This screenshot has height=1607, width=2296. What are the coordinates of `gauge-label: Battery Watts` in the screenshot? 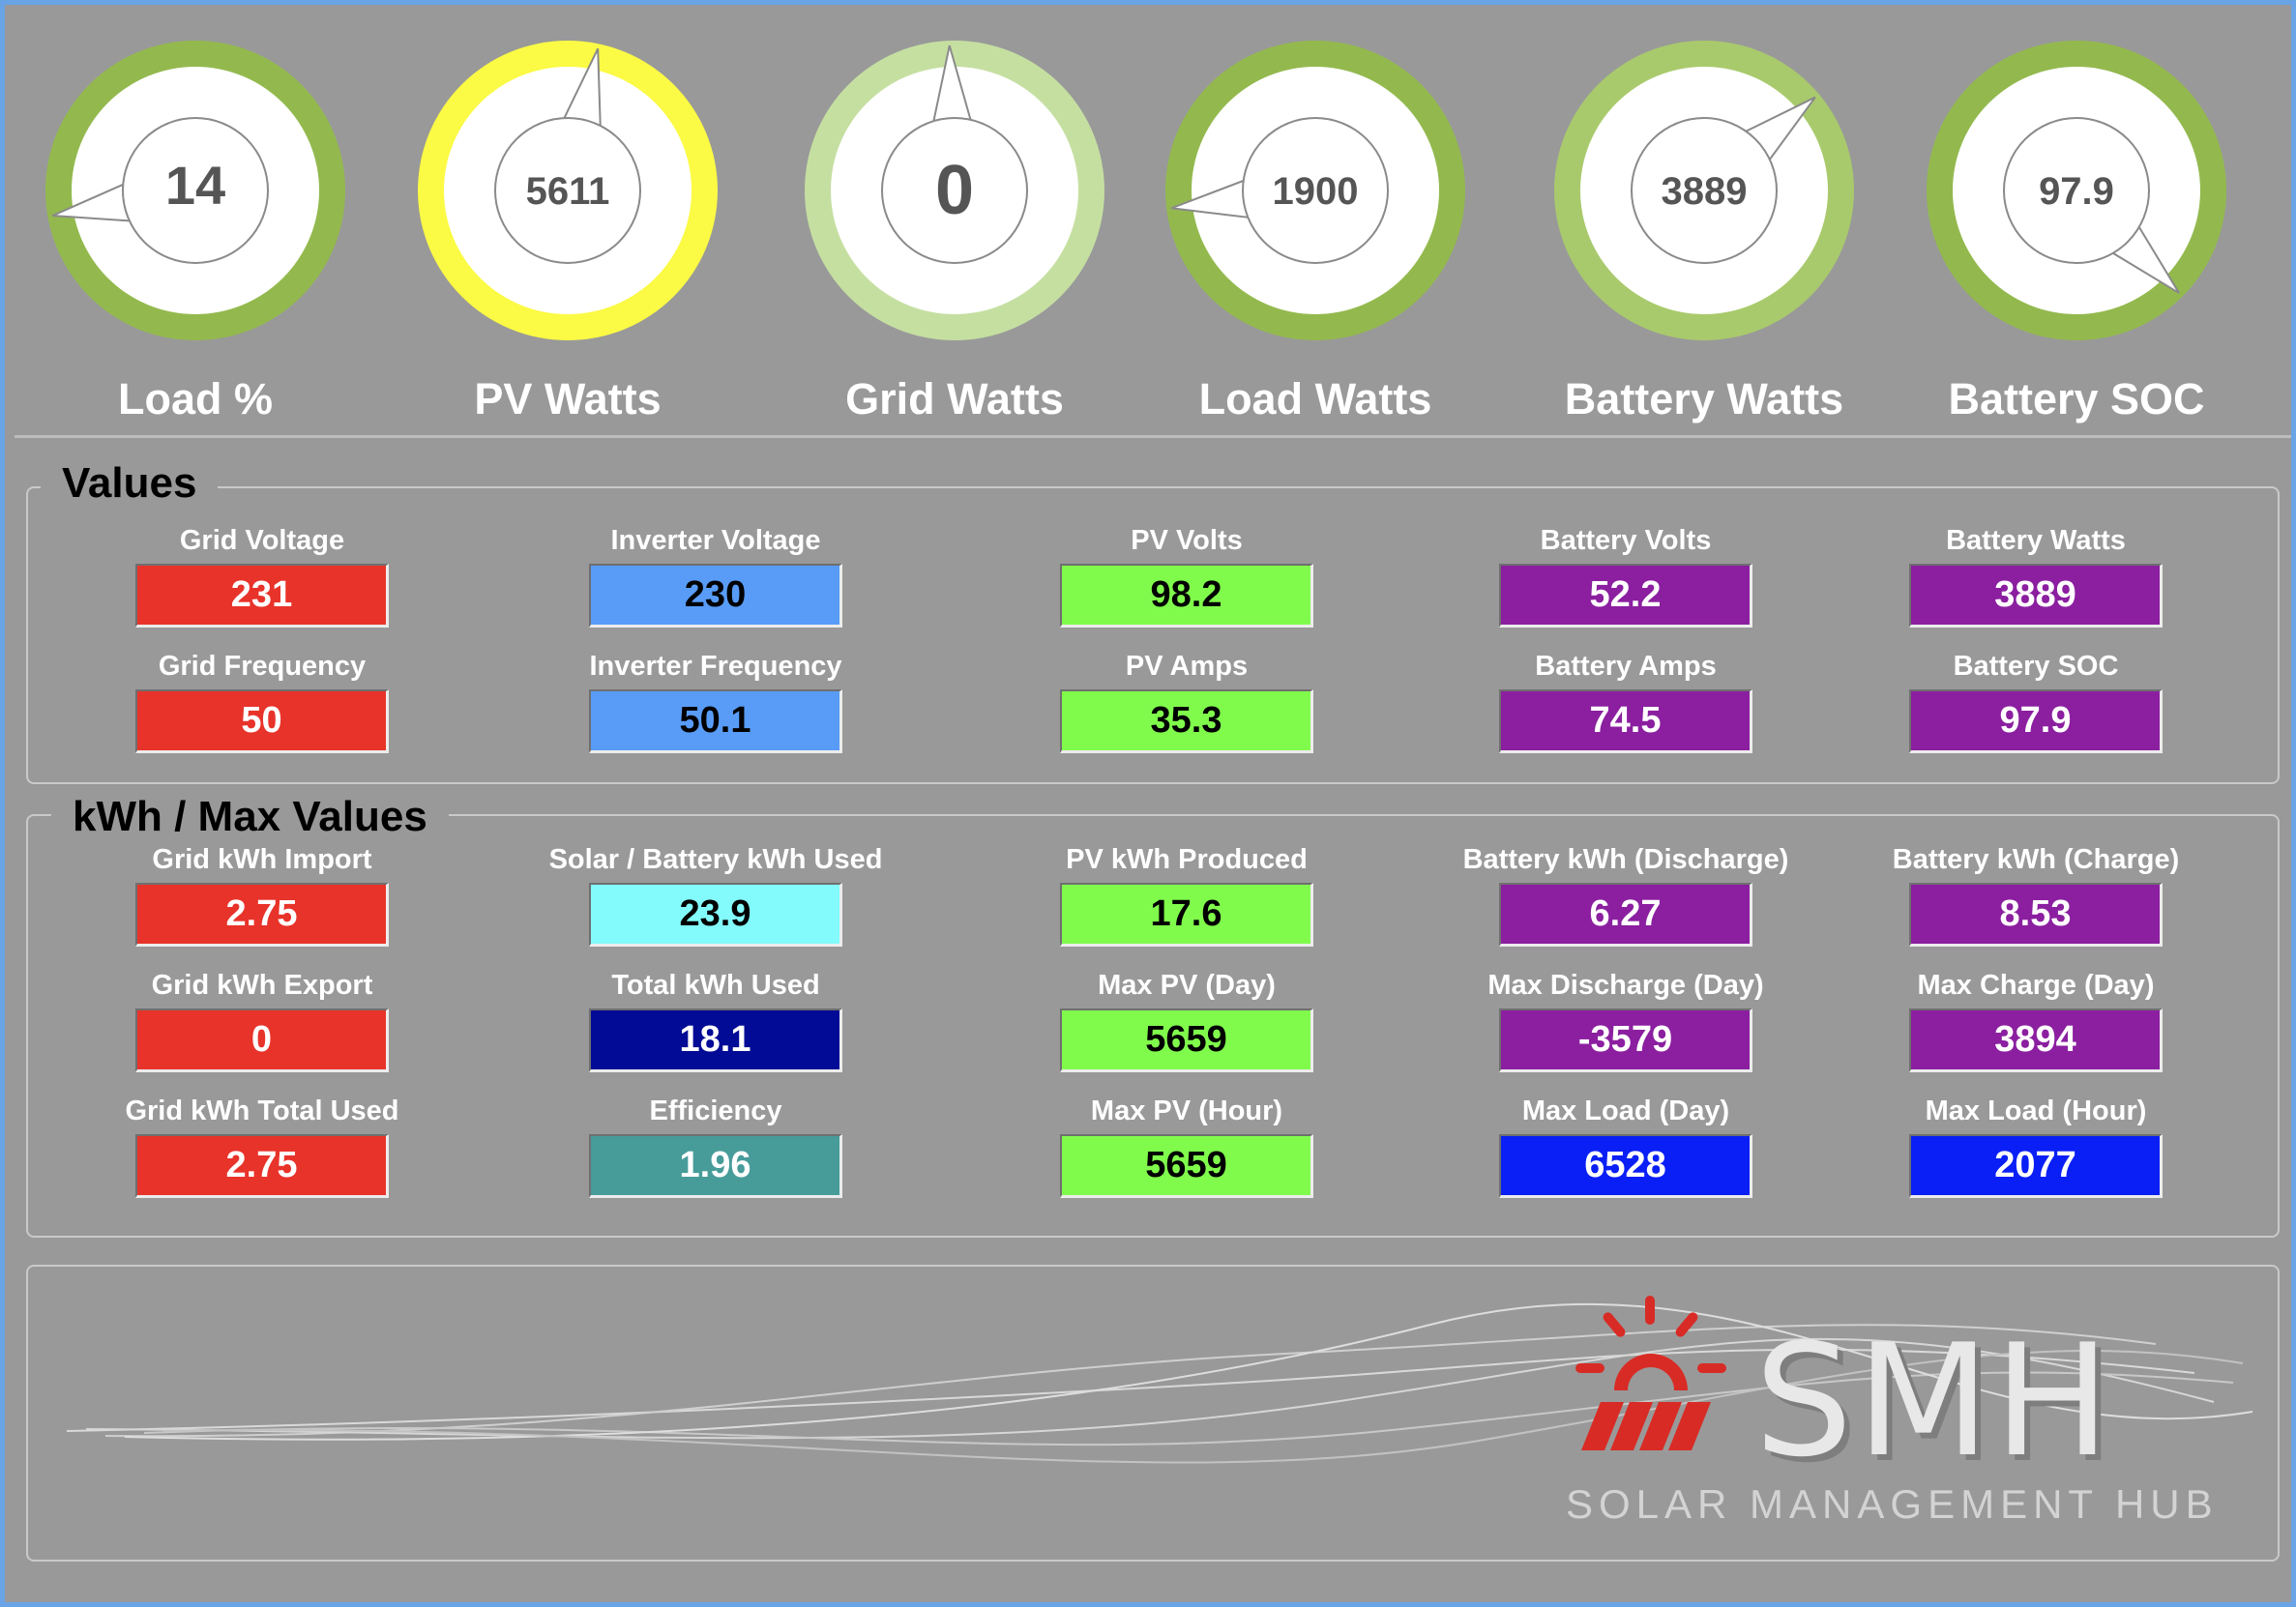 It's located at (1704, 399).